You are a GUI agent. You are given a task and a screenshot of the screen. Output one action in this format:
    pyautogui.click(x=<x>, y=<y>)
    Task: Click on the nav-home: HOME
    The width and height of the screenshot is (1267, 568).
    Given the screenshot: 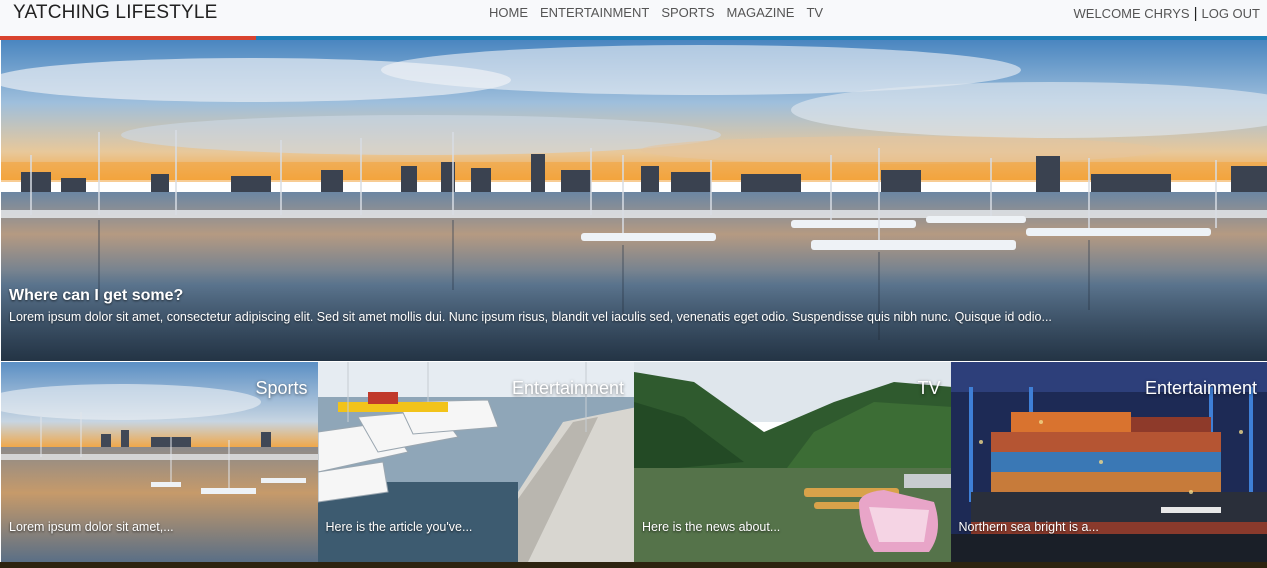 What is the action you would take?
    pyautogui.click(x=508, y=12)
    